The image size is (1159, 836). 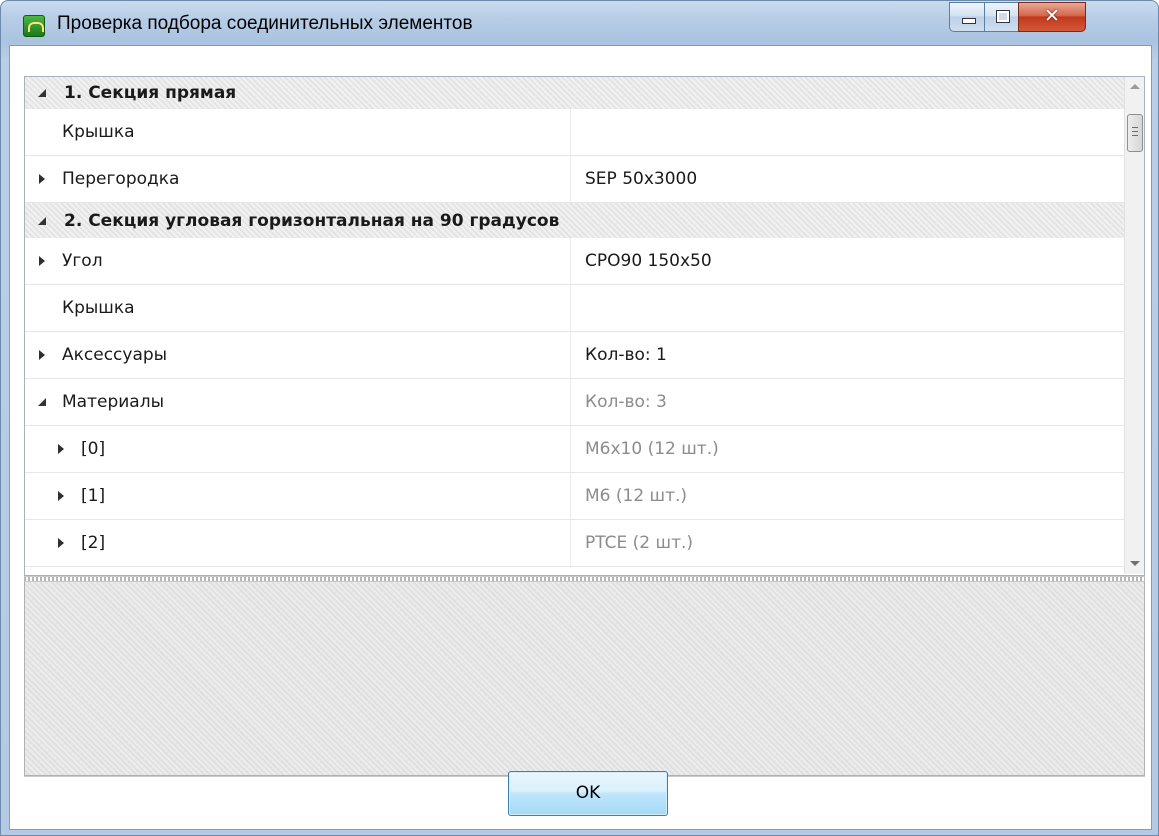 What do you see at coordinates (574, 449) in the screenshot?
I see `child-property-row: [0] M6x10 (12 шт.)` at bounding box center [574, 449].